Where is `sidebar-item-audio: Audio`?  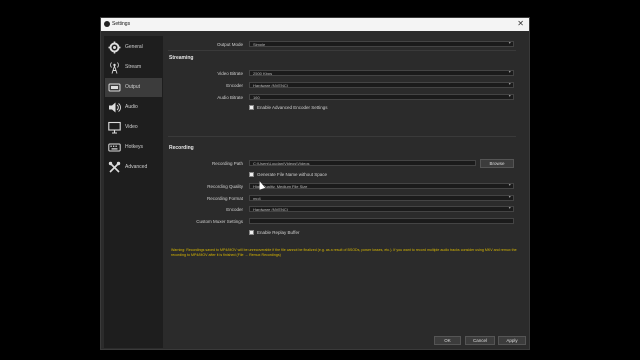 sidebar-item-audio: Audio is located at coordinates (133, 107).